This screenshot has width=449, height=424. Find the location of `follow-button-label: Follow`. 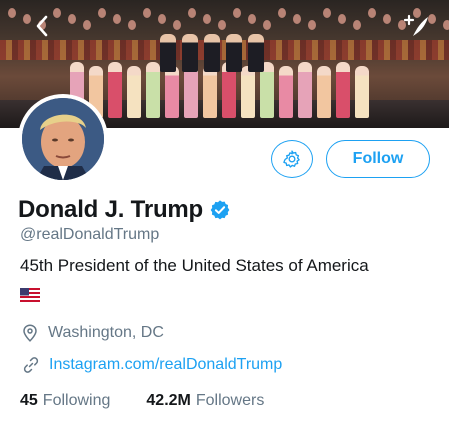

follow-button-label: Follow is located at coordinates (378, 158).